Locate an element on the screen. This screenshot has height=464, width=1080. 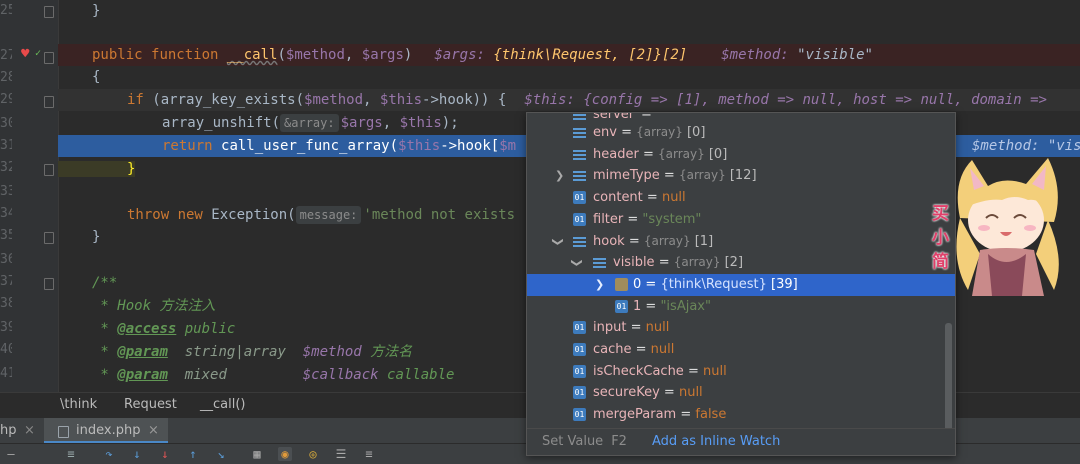
tree-row: 01 1 = "isAjax" is located at coordinates (737, 307).